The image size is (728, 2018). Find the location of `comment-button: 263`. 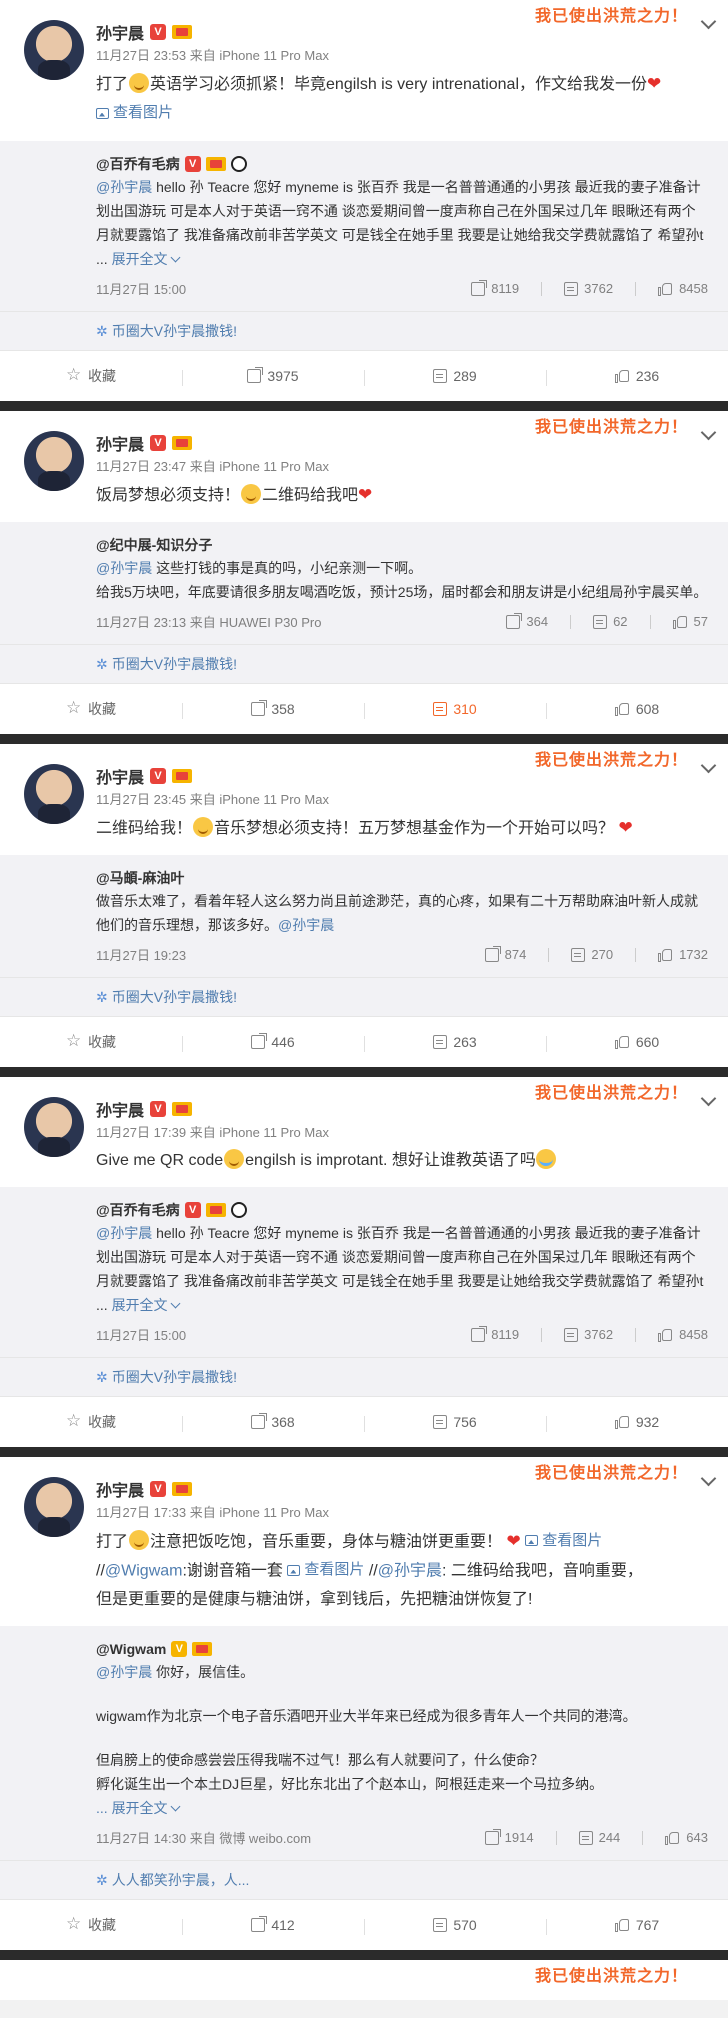

comment-button: 263 is located at coordinates (455, 1043).